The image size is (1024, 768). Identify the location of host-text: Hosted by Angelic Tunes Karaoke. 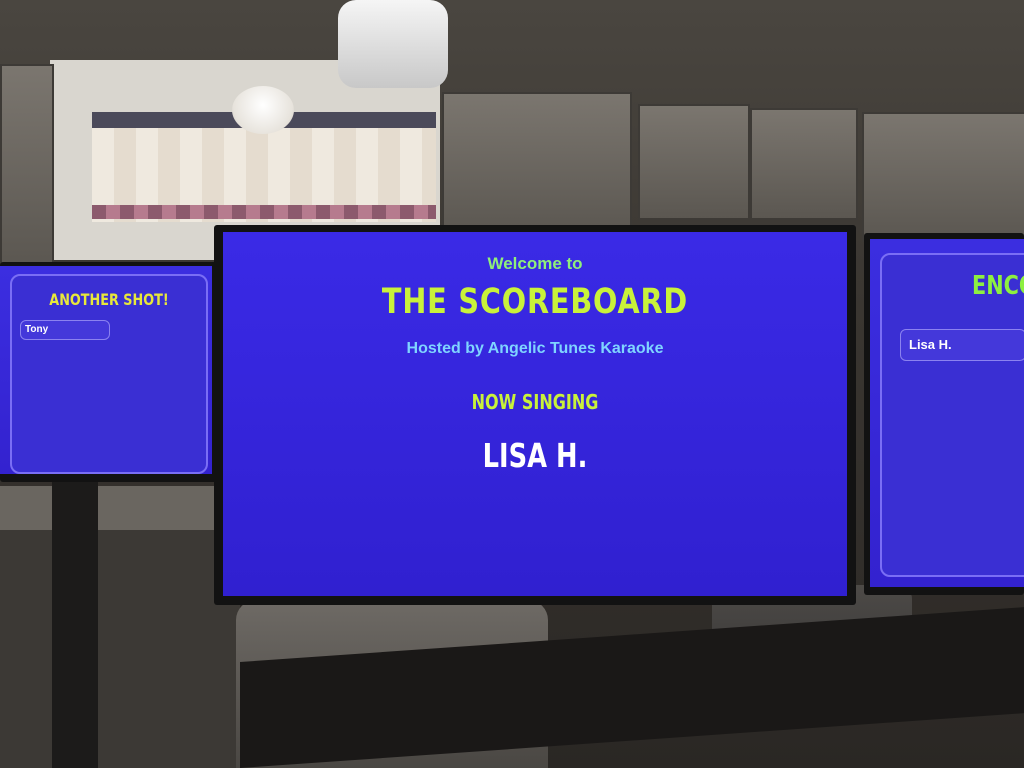
(535, 348).